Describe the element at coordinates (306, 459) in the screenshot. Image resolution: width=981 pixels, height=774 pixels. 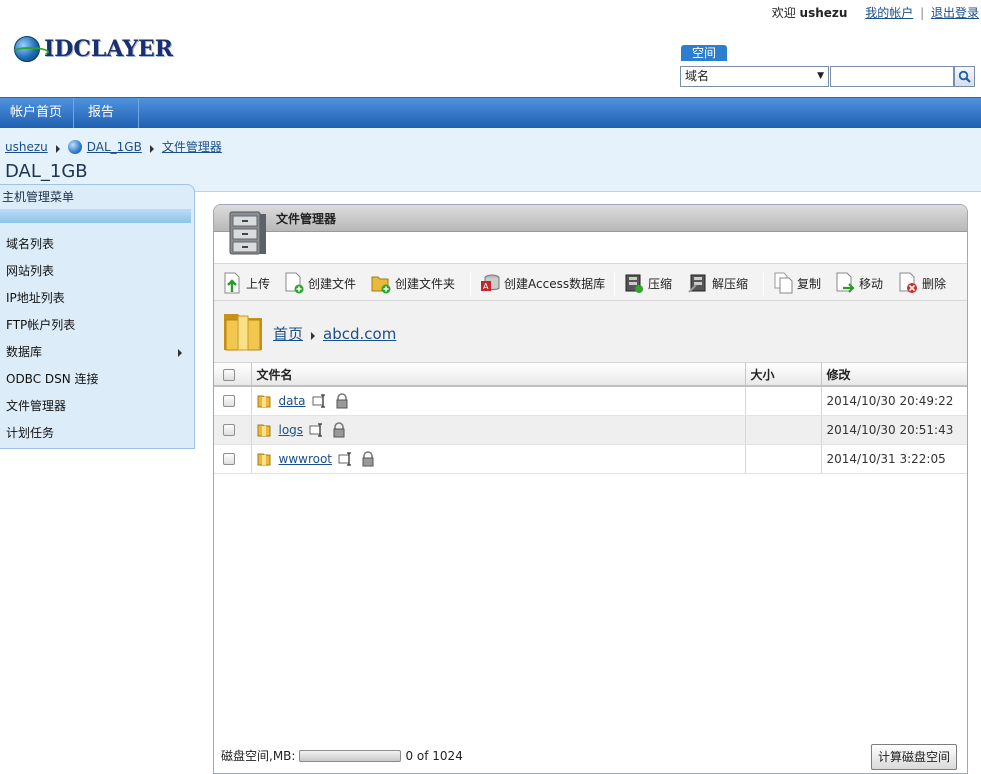
I see `file-name-link: wwwroot` at that location.